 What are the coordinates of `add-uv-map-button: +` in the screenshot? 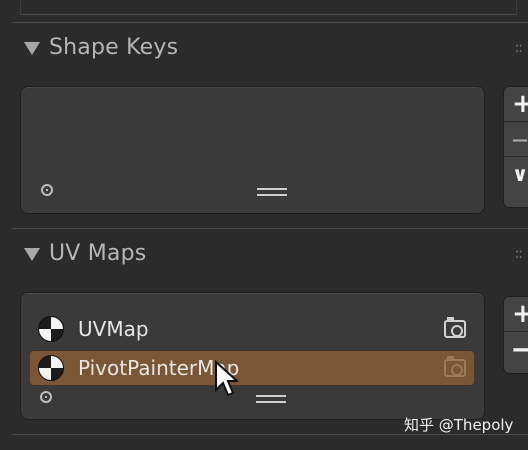 It's located at (516, 314).